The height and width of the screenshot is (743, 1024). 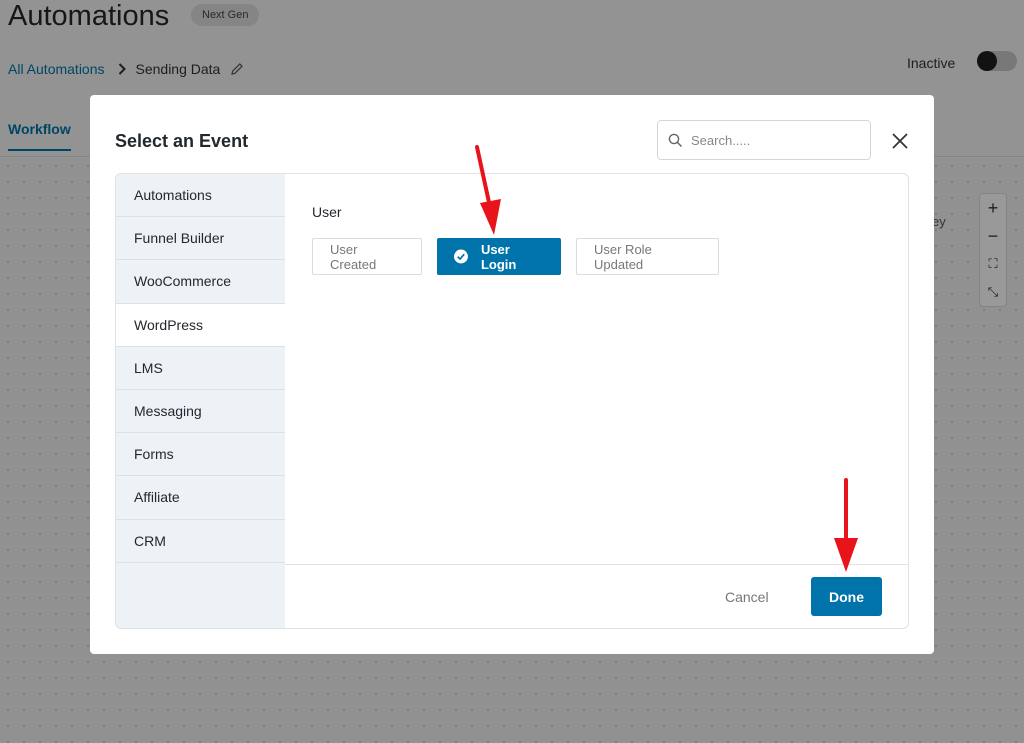 I want to click on event-label: User Login, so click(x=498, y=256).